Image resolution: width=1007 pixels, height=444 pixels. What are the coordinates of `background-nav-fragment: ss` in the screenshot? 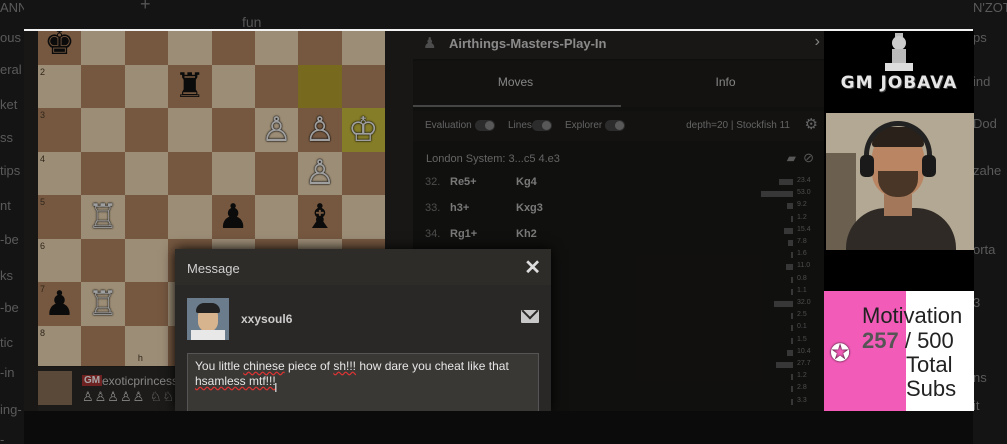 It's located at (6, 137).